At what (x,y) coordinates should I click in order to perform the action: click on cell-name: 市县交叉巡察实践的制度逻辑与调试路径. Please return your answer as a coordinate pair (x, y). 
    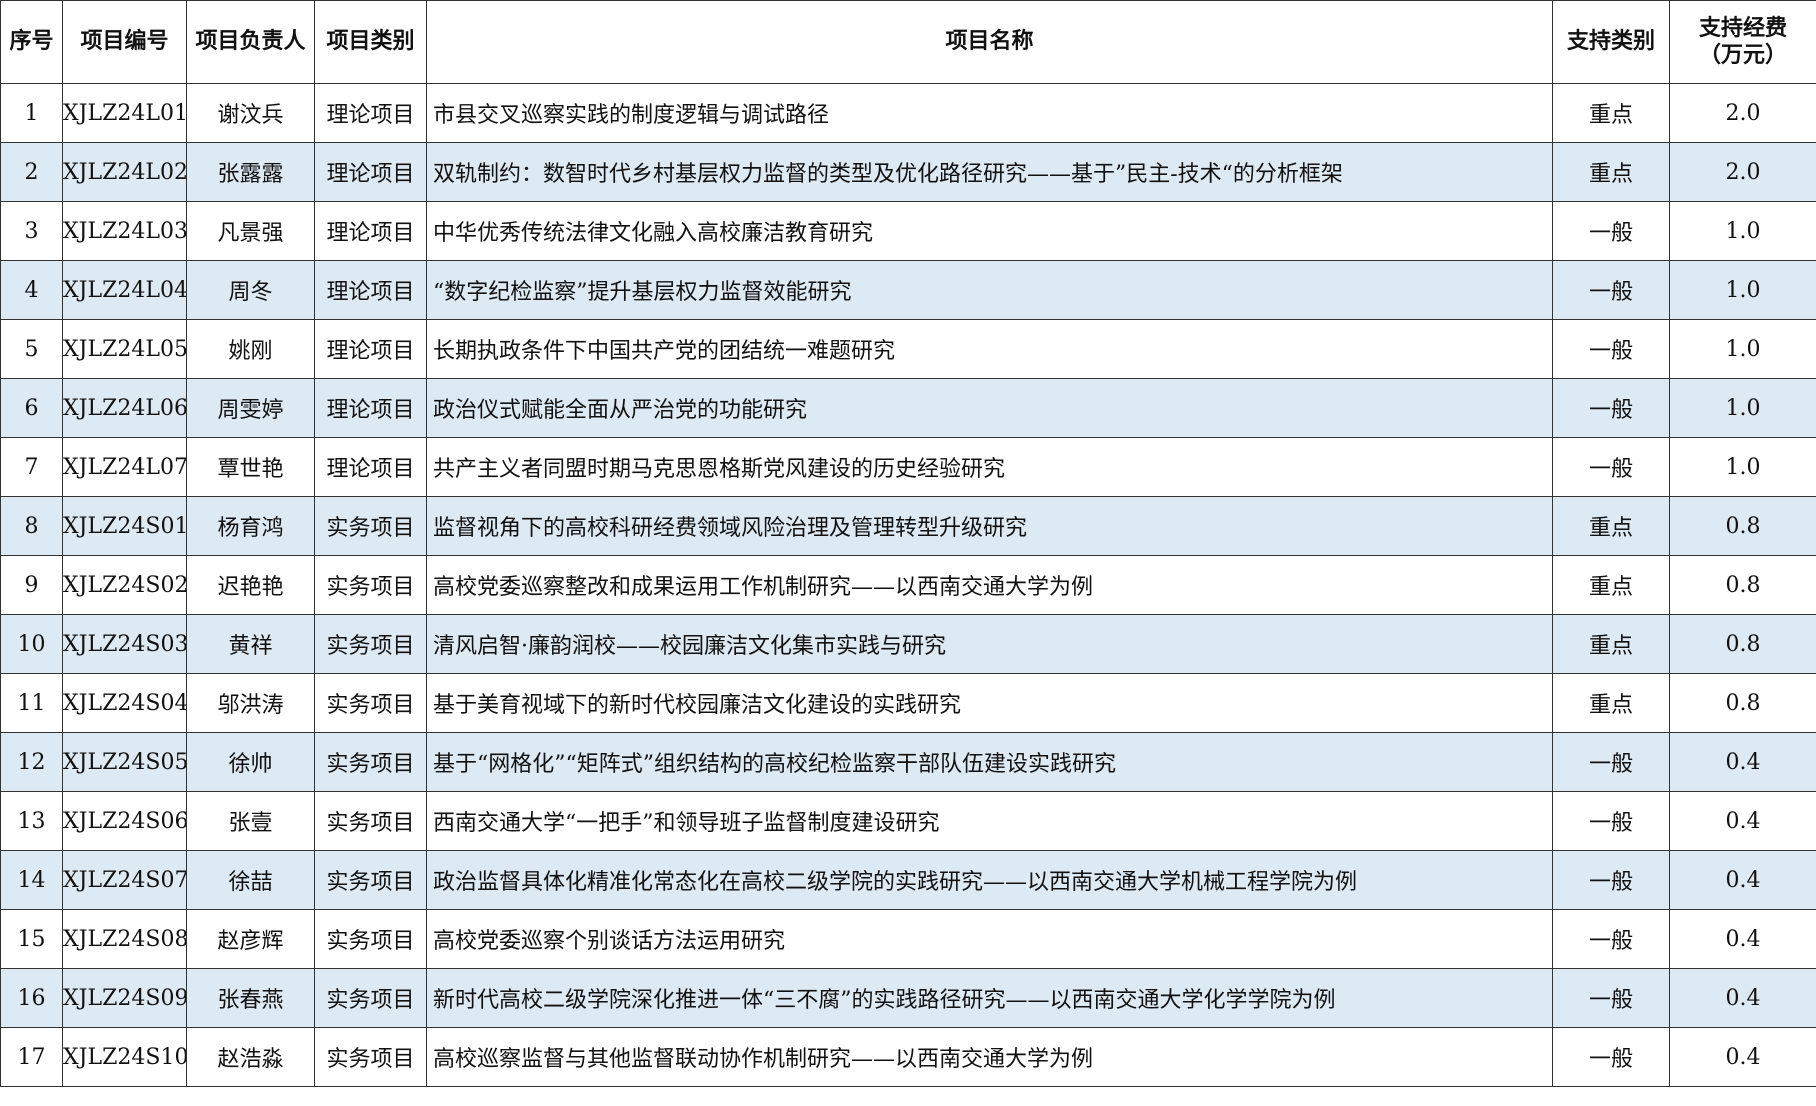
    Looking at the image, I should click on (989, 113).